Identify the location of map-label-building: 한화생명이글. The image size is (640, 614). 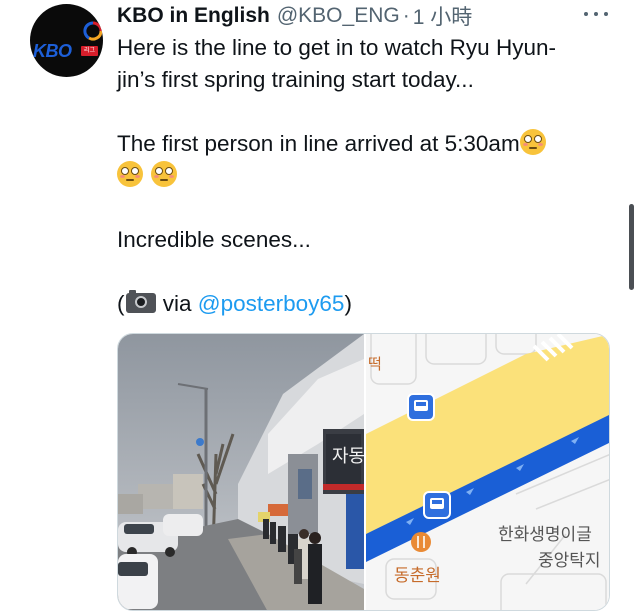
(545, 535).